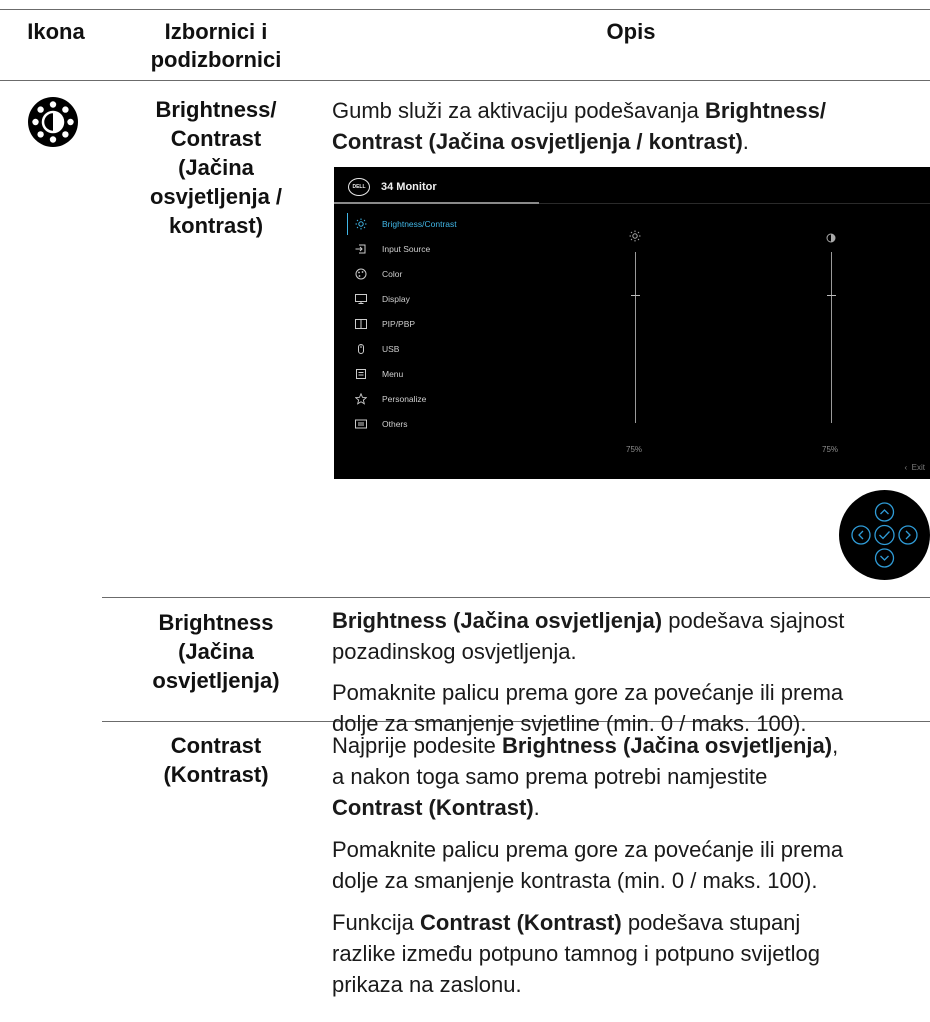 The image size is (930, 1022). What do you see at coordinates (861, 535) in the screenshot?
I see `left-arrow-icon` at bounding box center [861, 535].